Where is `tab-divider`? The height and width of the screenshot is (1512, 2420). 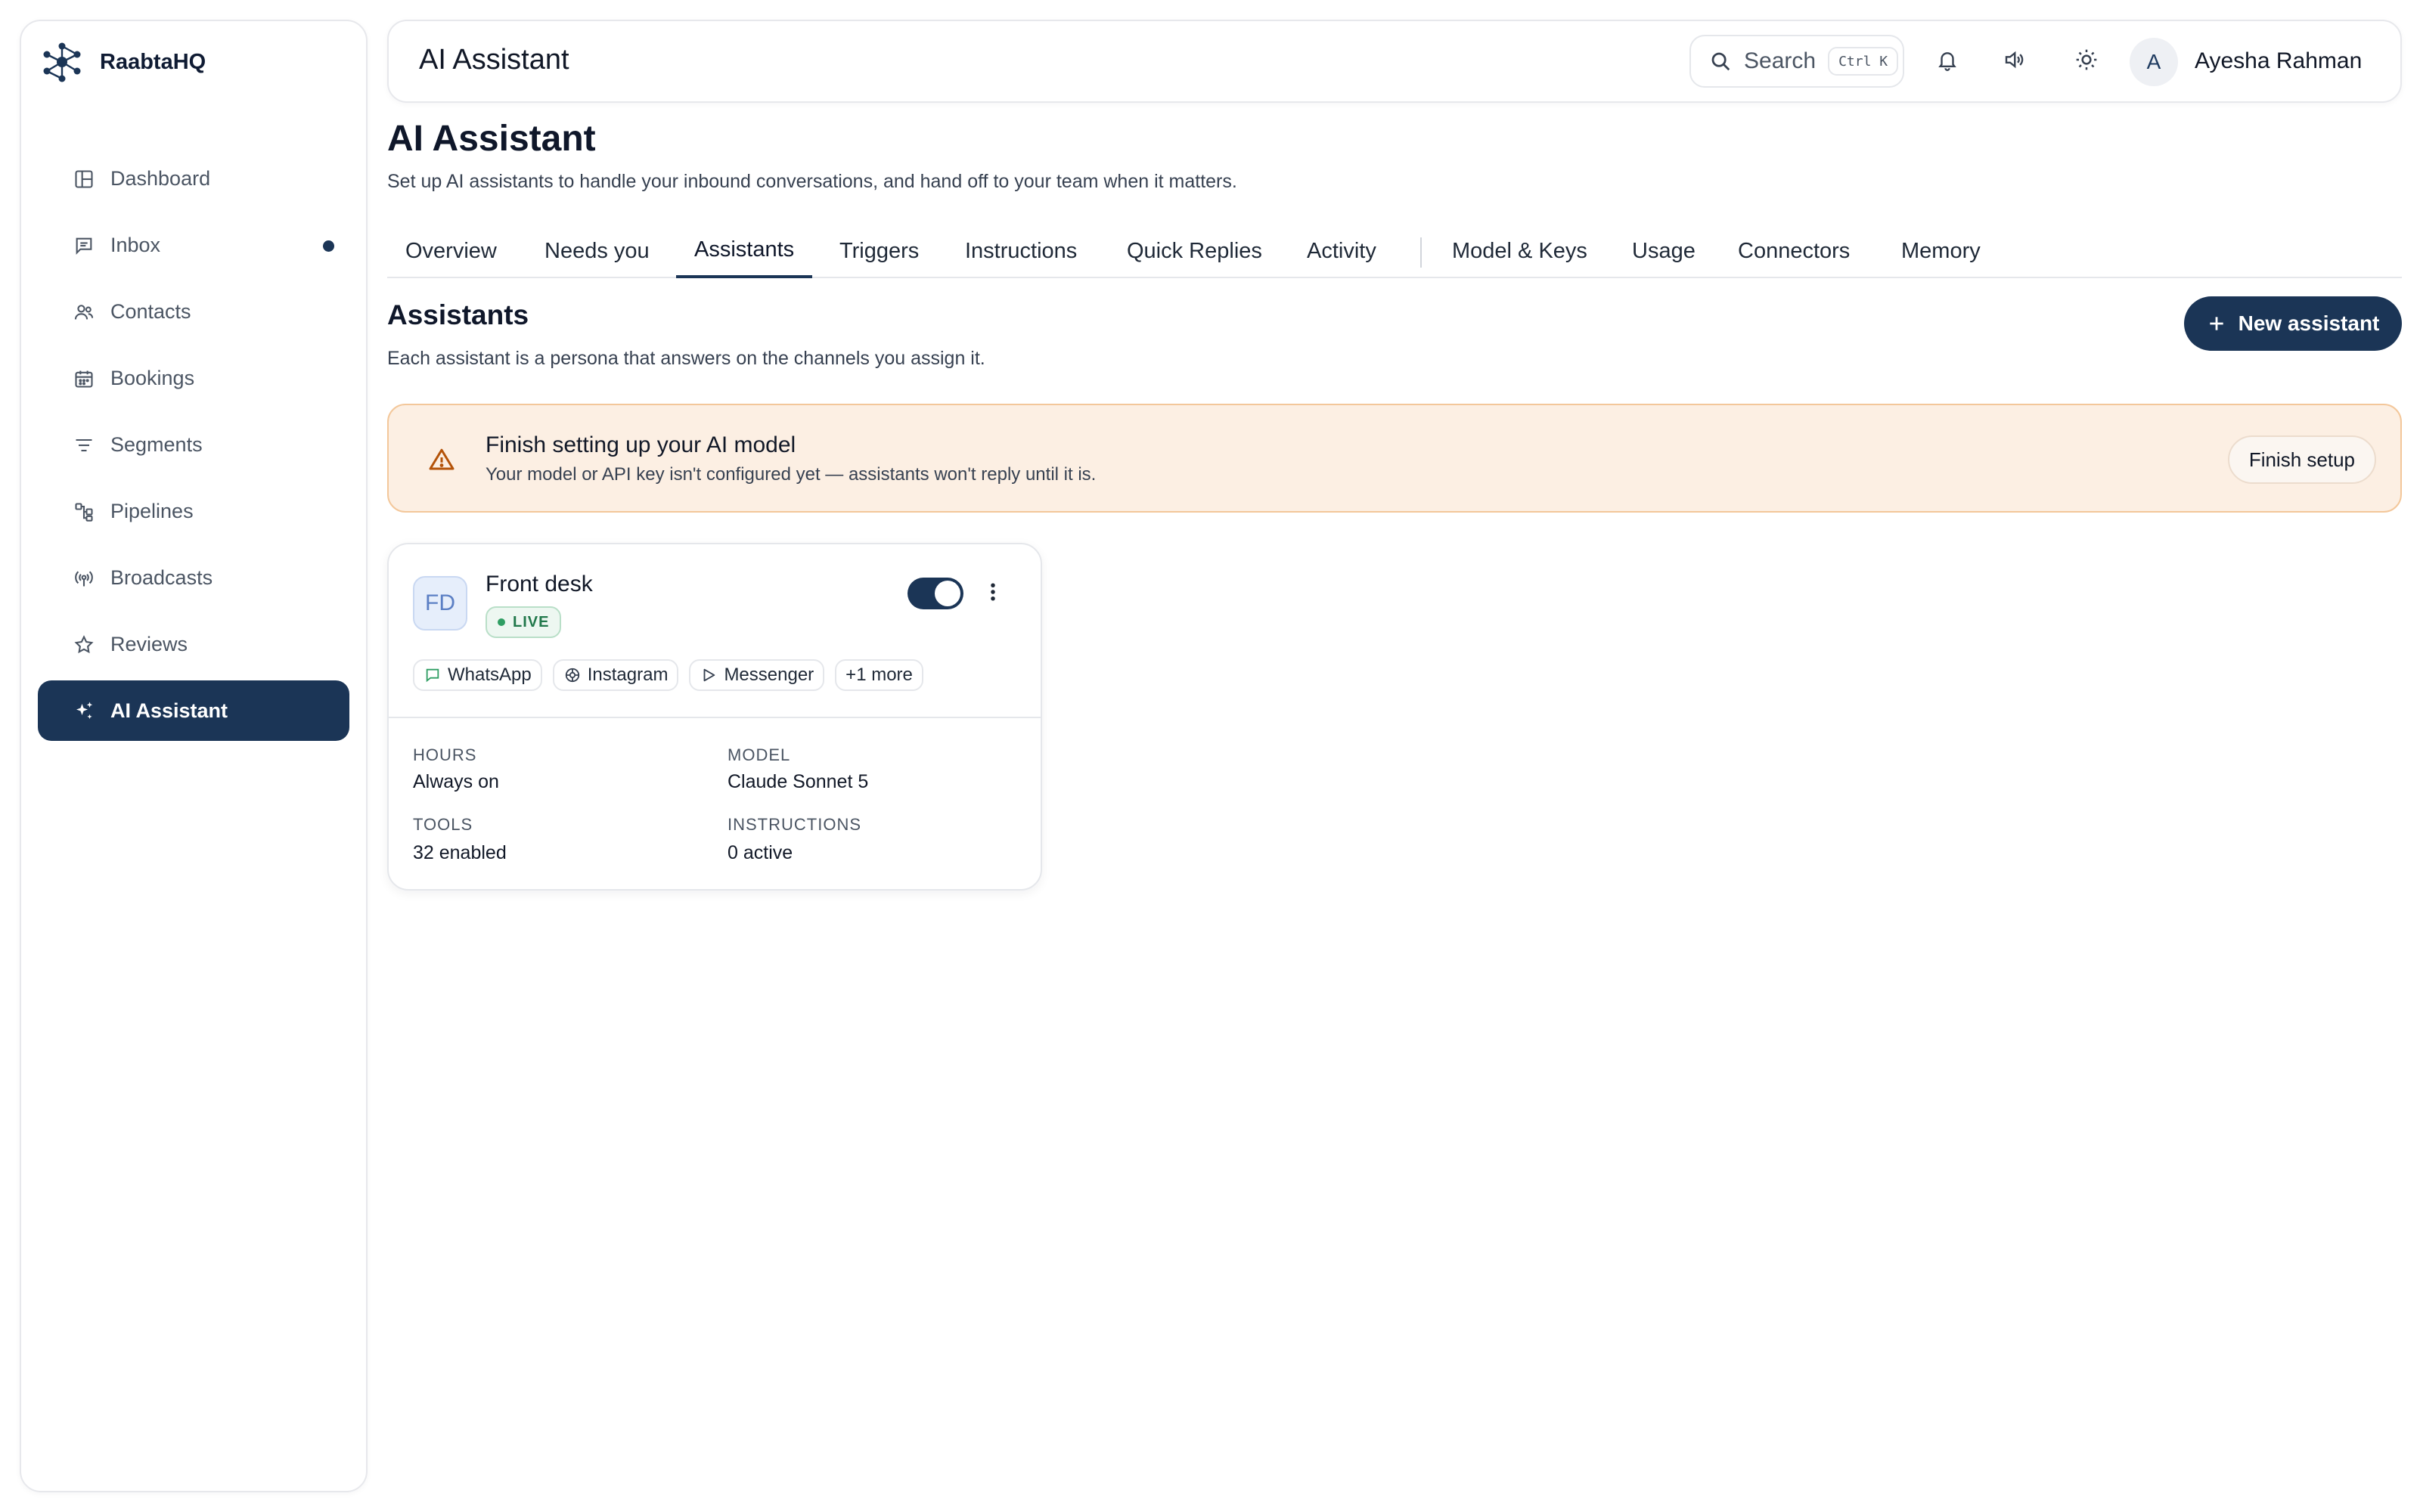
tab-divider is located at coordinates (1421, 253).